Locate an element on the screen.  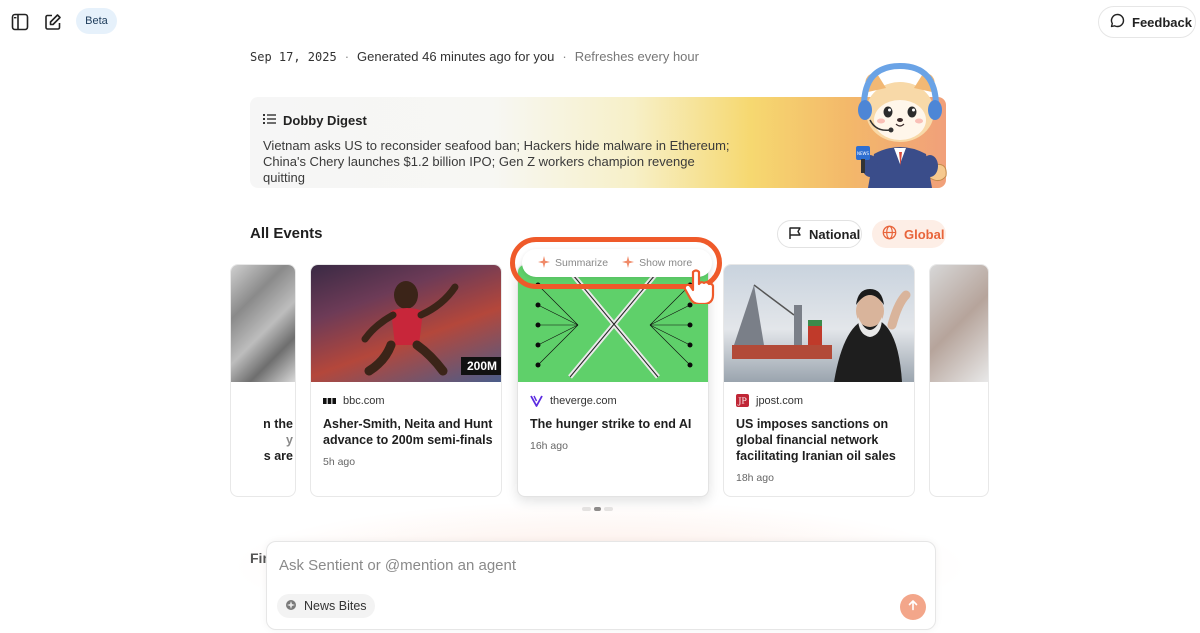
carousel-pagination is located at coordinates (597, 509).